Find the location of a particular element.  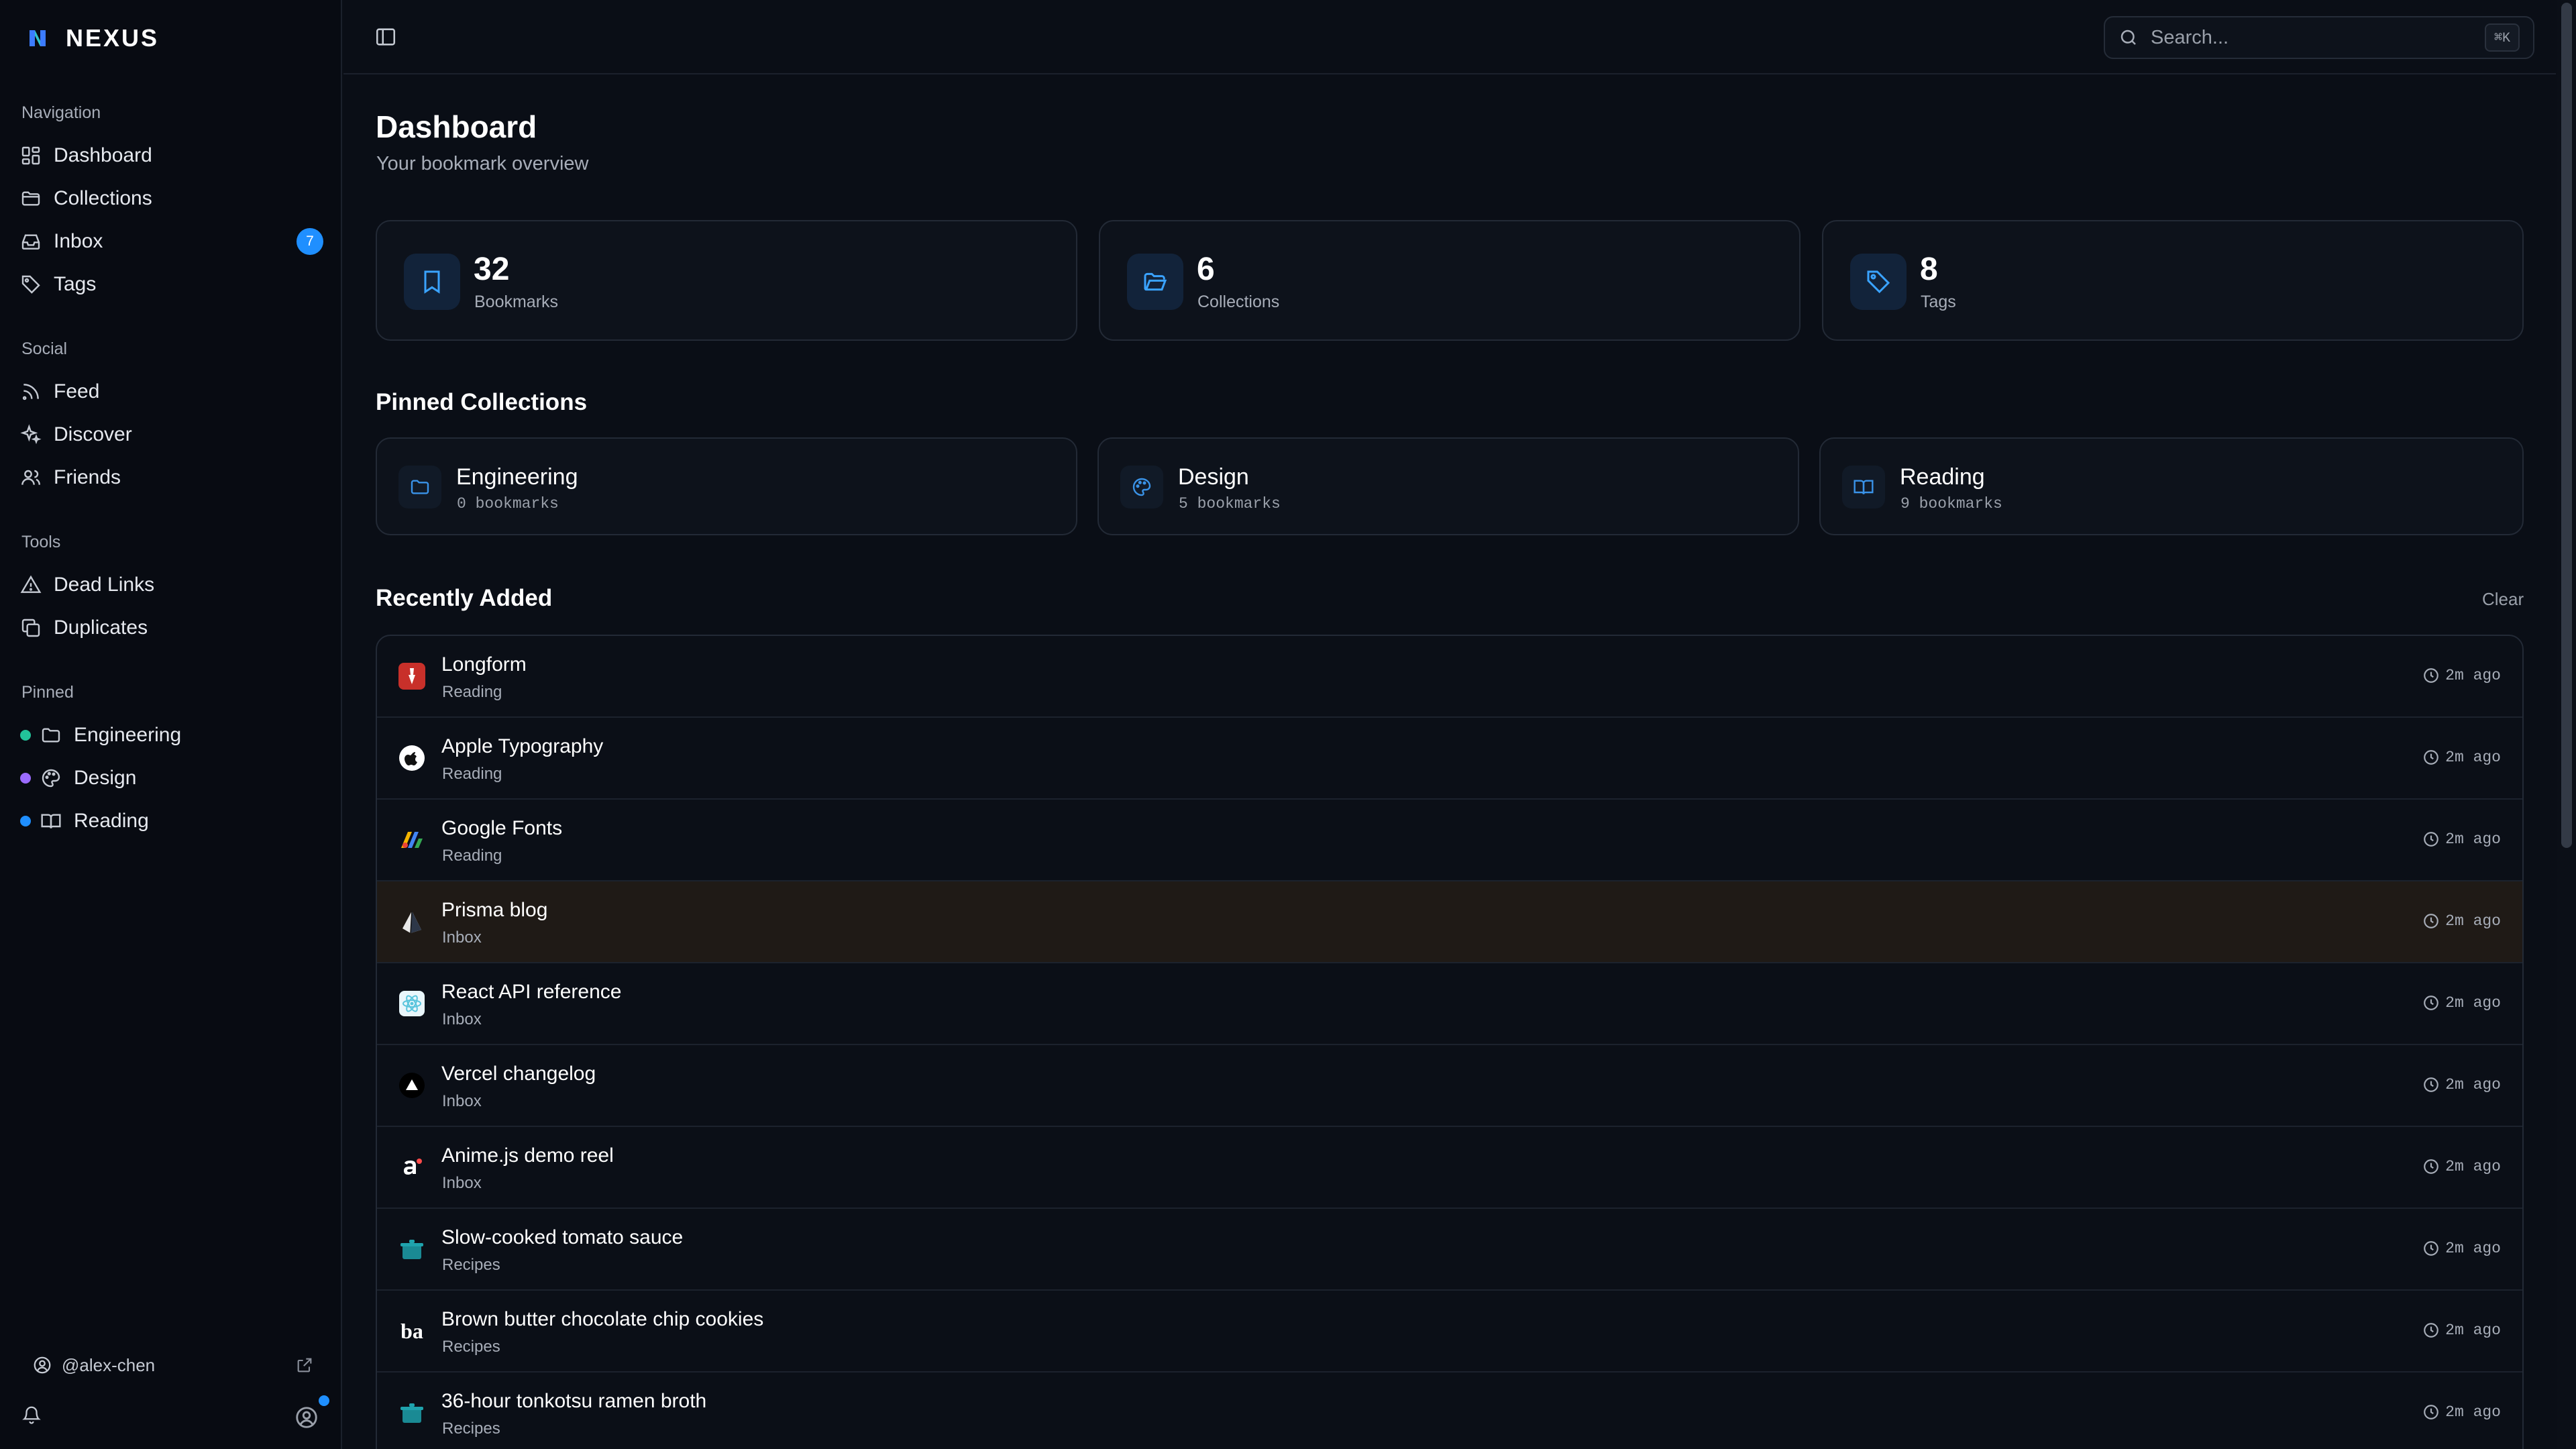

search-input is located at coordinates (2318, 37).